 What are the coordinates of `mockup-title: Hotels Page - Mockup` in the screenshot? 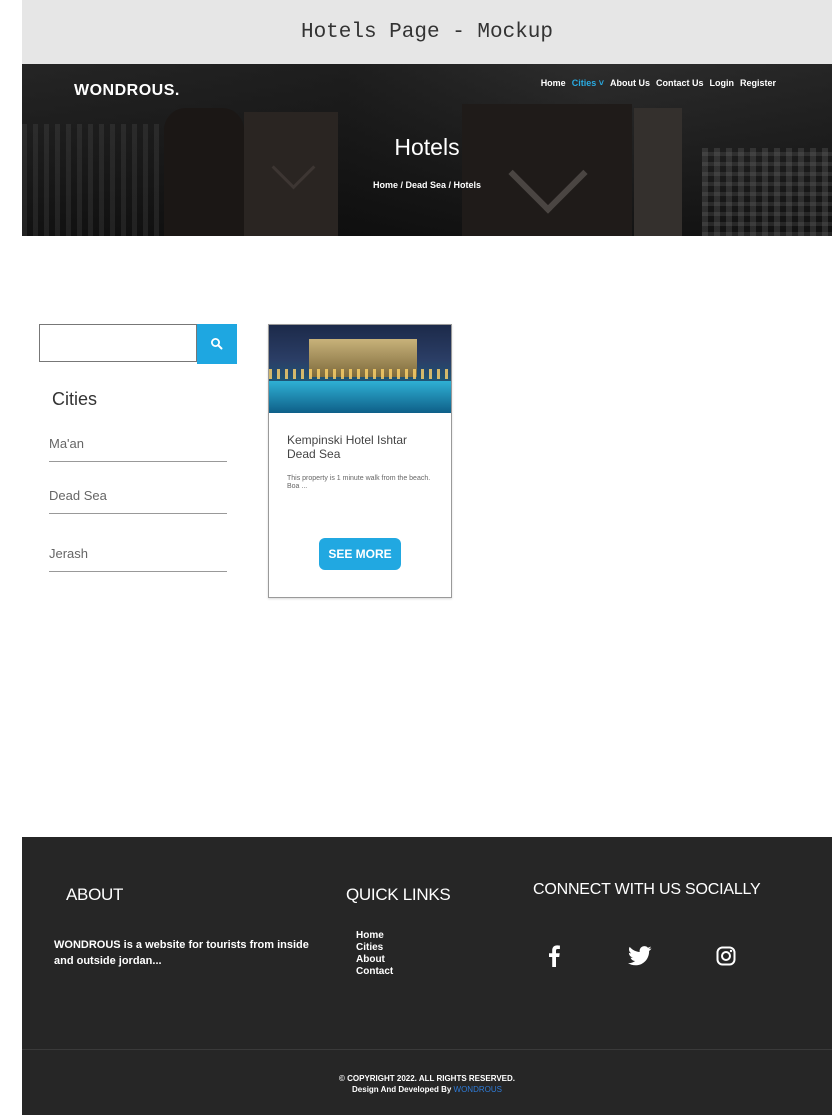 It's located at (427, 32).